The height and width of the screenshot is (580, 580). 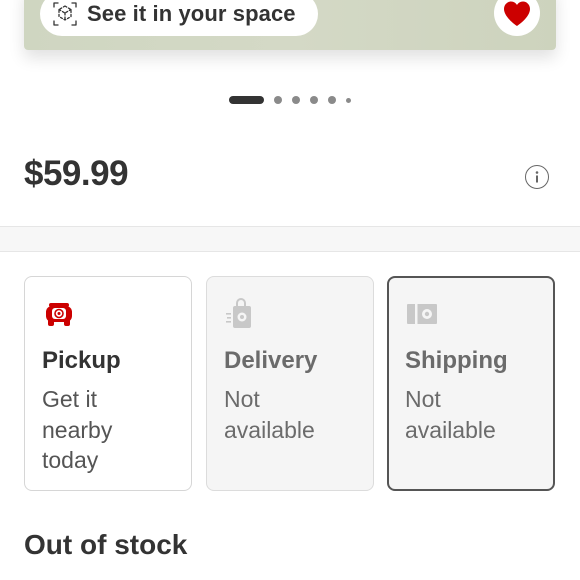 What do you see at coordinates (191, 13) in the screenshot?
I see `see-in-your-space-label: See it in your space` at bounding box center [191, 13].